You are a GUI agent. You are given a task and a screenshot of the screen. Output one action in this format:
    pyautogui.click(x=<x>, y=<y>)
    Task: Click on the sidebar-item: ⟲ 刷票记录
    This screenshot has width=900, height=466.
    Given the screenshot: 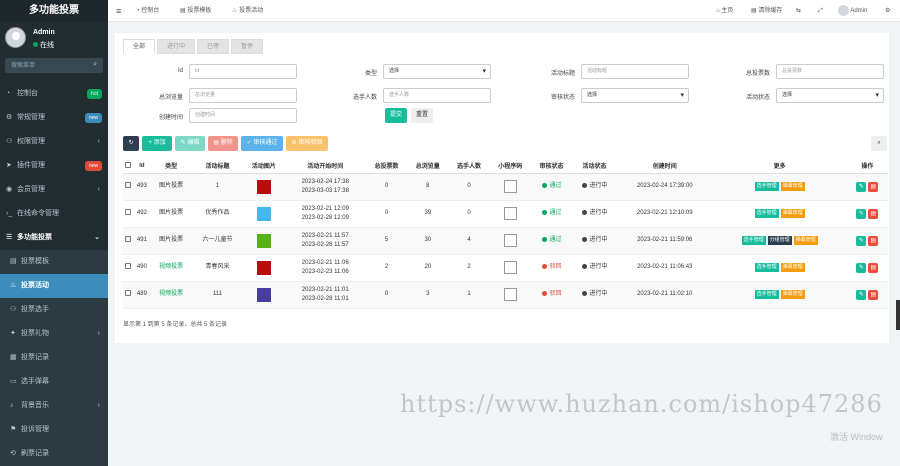 What is the action you would take?
    pyautogui.click(x=54, y=454)
    